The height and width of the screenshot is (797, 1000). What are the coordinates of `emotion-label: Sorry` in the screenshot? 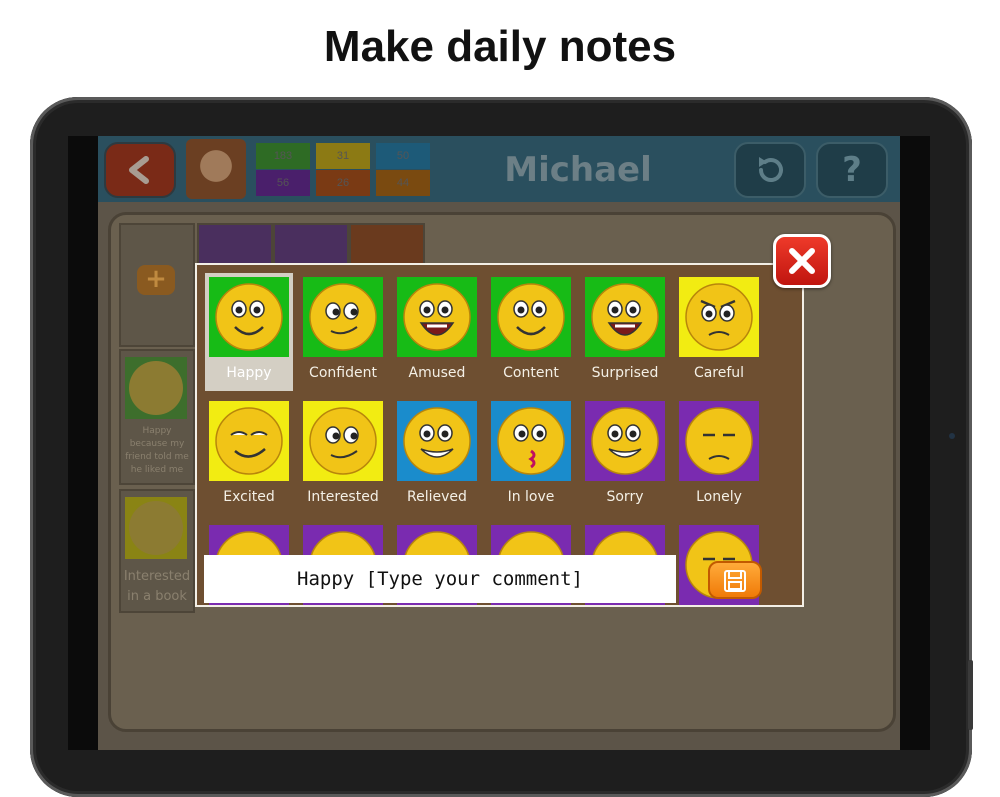 It's located at (625, 497).